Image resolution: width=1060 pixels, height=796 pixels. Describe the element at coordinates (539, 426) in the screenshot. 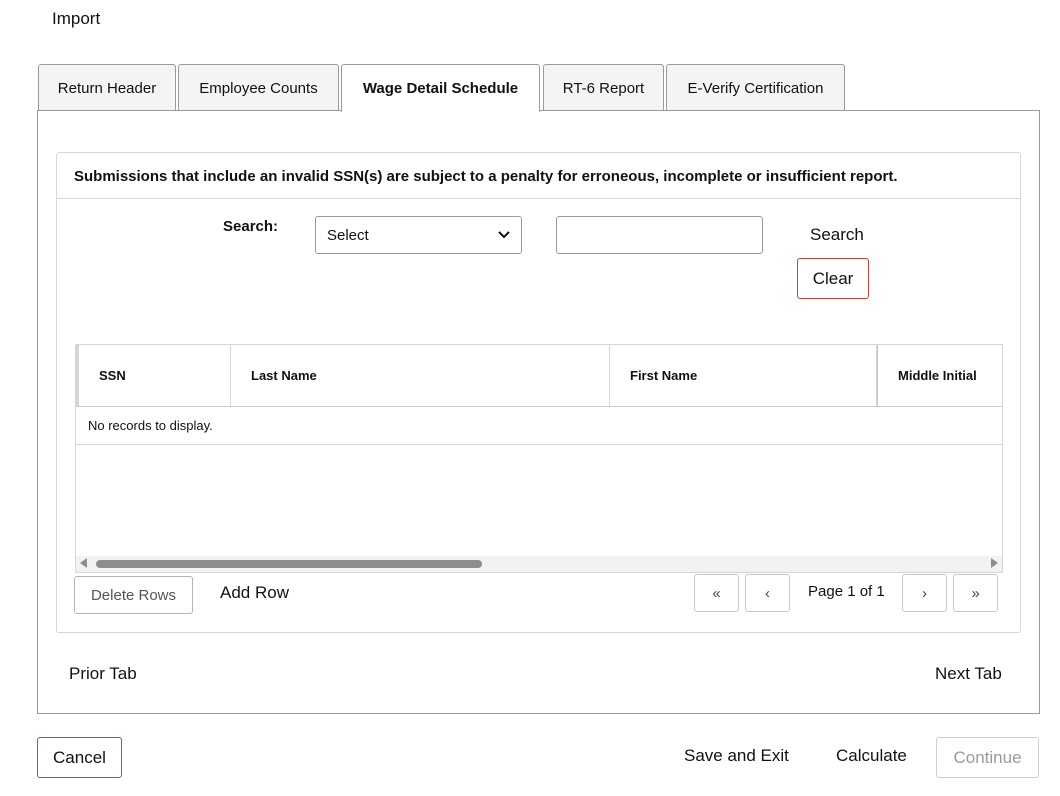

I see `empty-grid-message: No records to display.` at that location.